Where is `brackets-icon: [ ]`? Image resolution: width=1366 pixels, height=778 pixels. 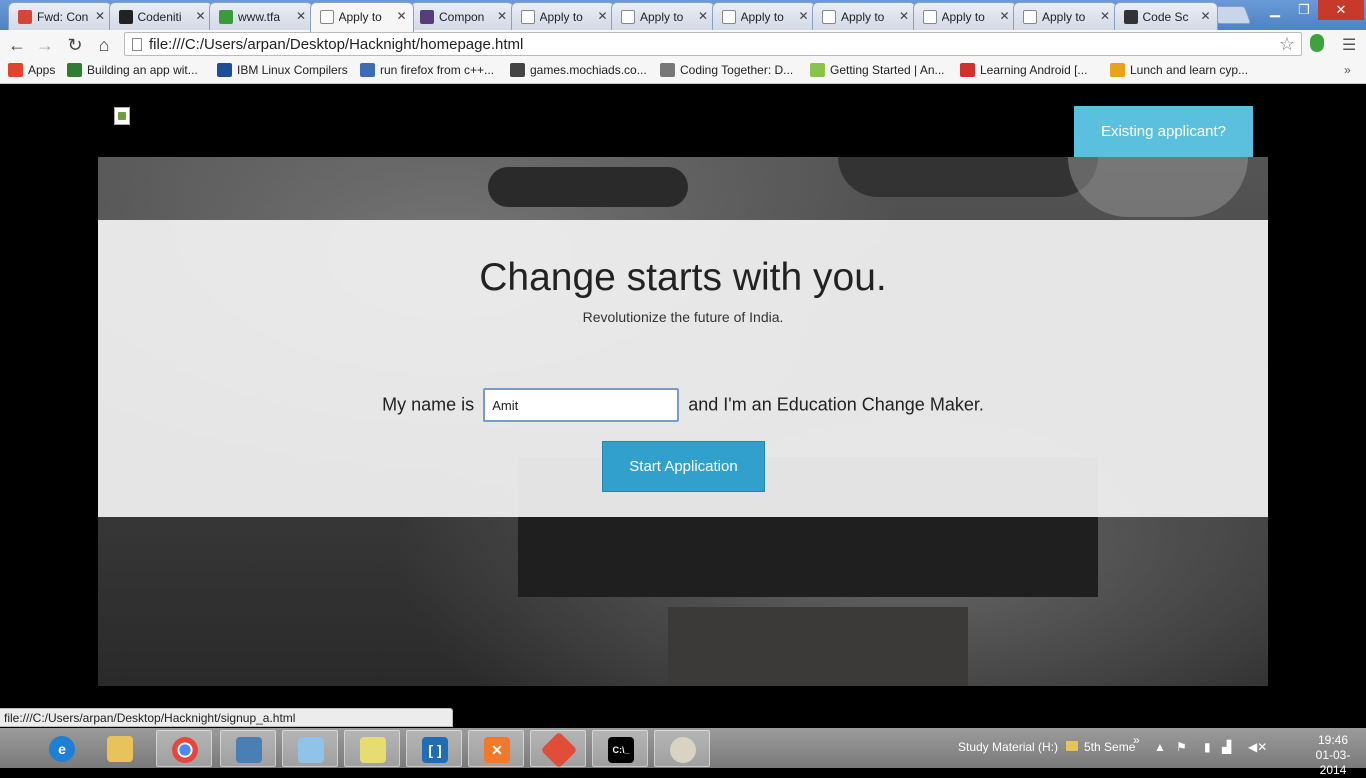
brackets-icon: [ ] is located at coordinates (435, 750).